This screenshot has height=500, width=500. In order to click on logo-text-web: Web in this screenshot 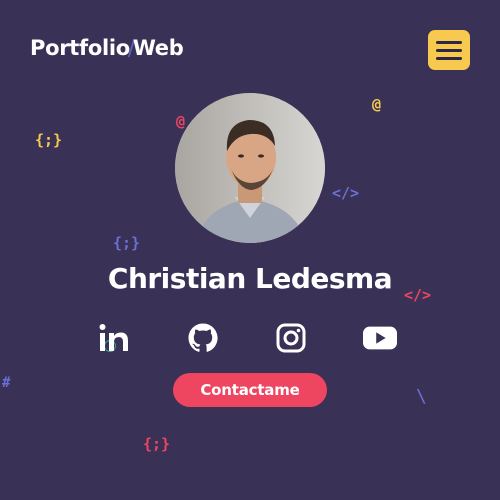, I will do `click(158, 48)`.